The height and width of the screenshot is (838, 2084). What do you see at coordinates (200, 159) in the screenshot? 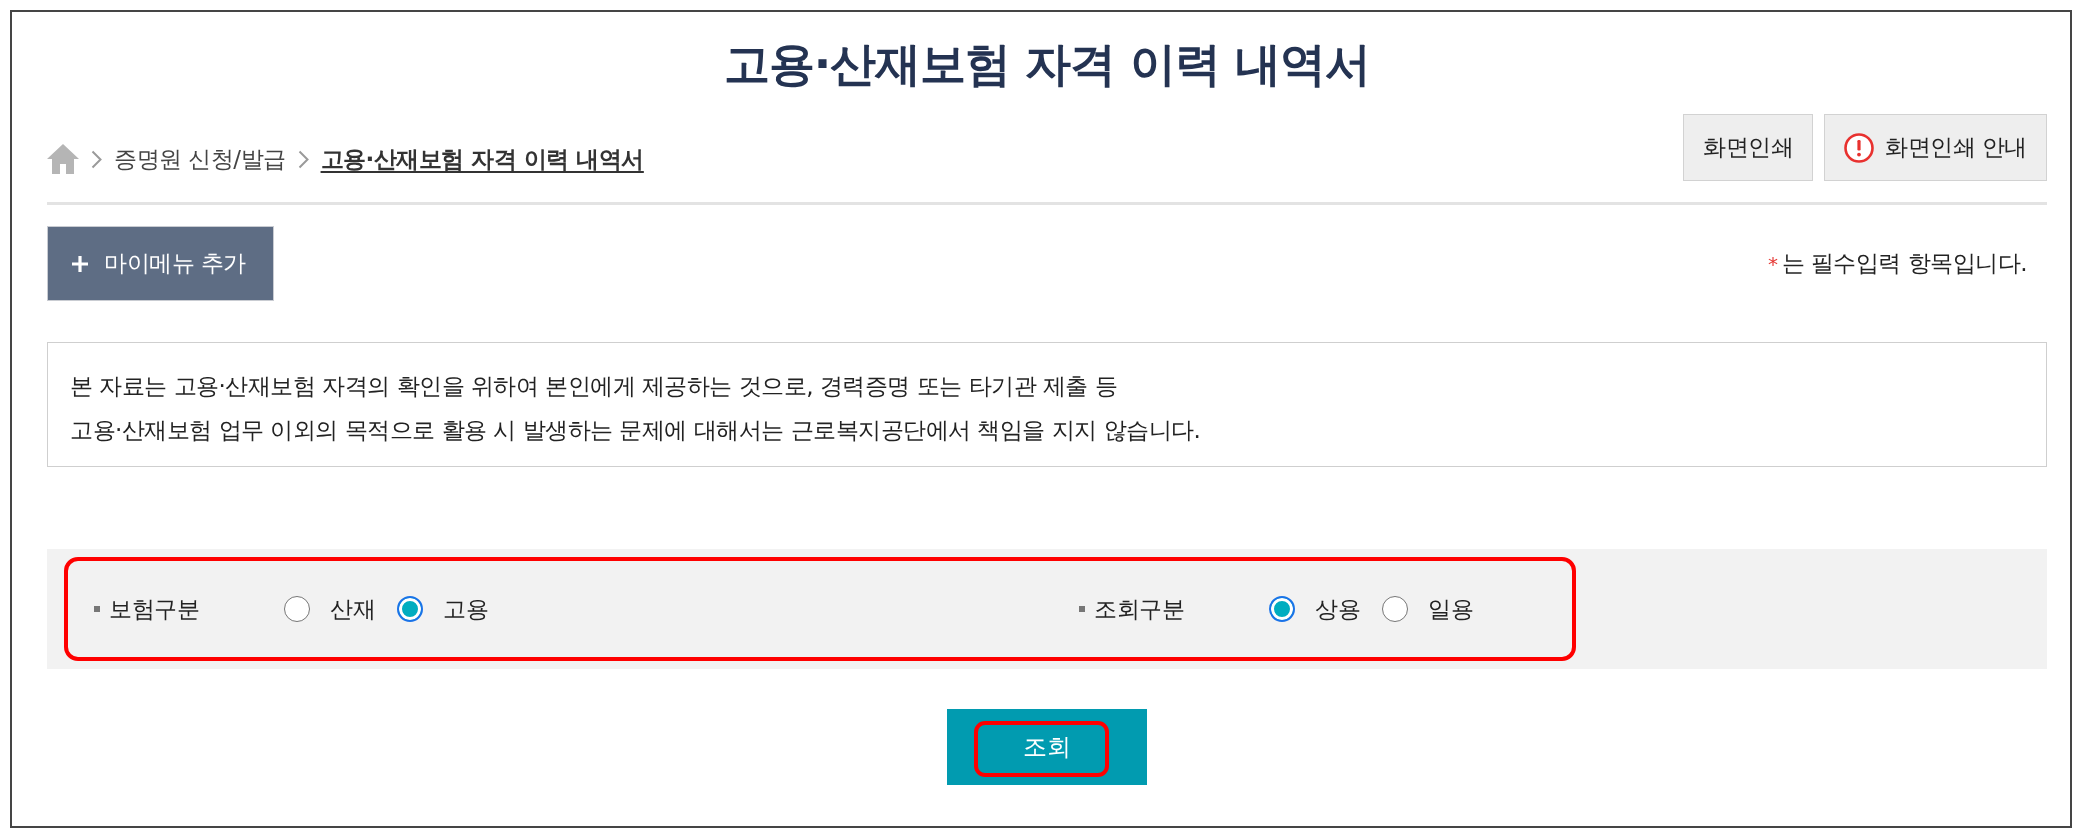
I see `breadcrumb-link: 증명원 신청/발급` at bounding box center [200, 159].